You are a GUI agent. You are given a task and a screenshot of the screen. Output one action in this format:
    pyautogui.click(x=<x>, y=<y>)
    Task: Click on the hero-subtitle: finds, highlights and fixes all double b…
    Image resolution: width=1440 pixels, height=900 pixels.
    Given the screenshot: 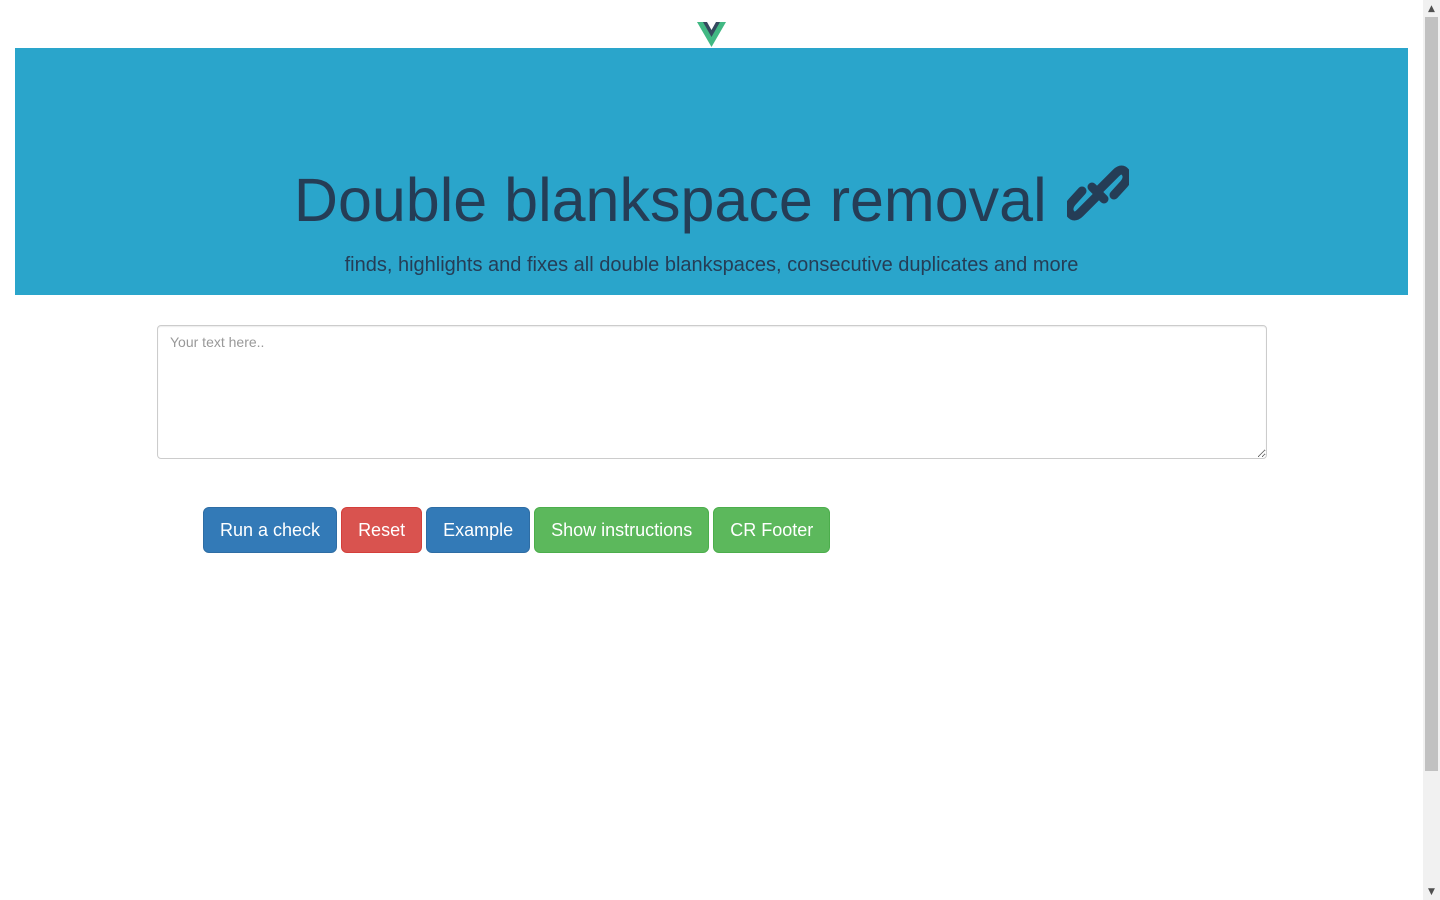 What is the action you would take?
    pyautogui.click(x=711, y=265)
    